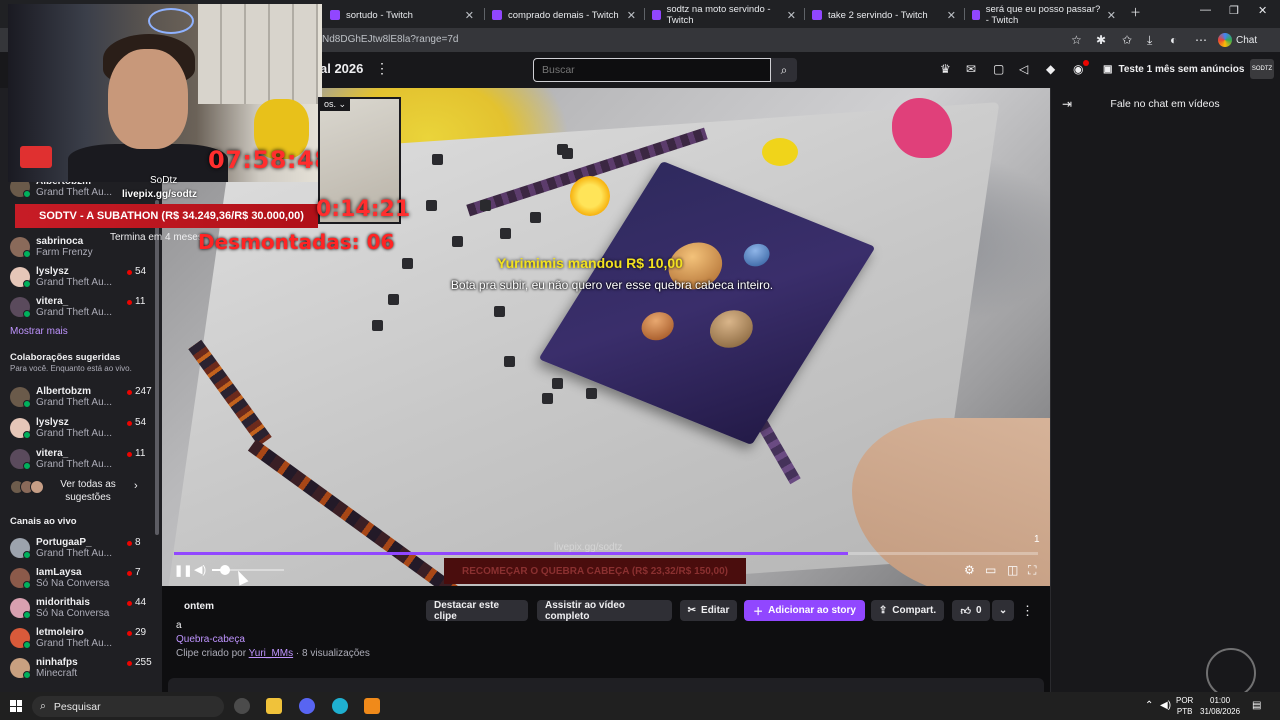  What do you see at coordinates (780, 152) in the screenshot?
I see `yellow-toy` at bounding box center [780, 152].